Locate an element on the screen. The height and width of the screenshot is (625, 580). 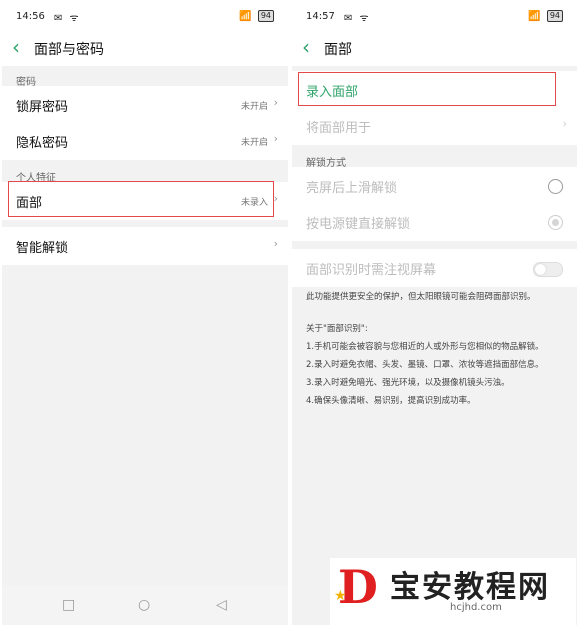
back-nav-icon: ◁ is located at coordinates (221, 605).